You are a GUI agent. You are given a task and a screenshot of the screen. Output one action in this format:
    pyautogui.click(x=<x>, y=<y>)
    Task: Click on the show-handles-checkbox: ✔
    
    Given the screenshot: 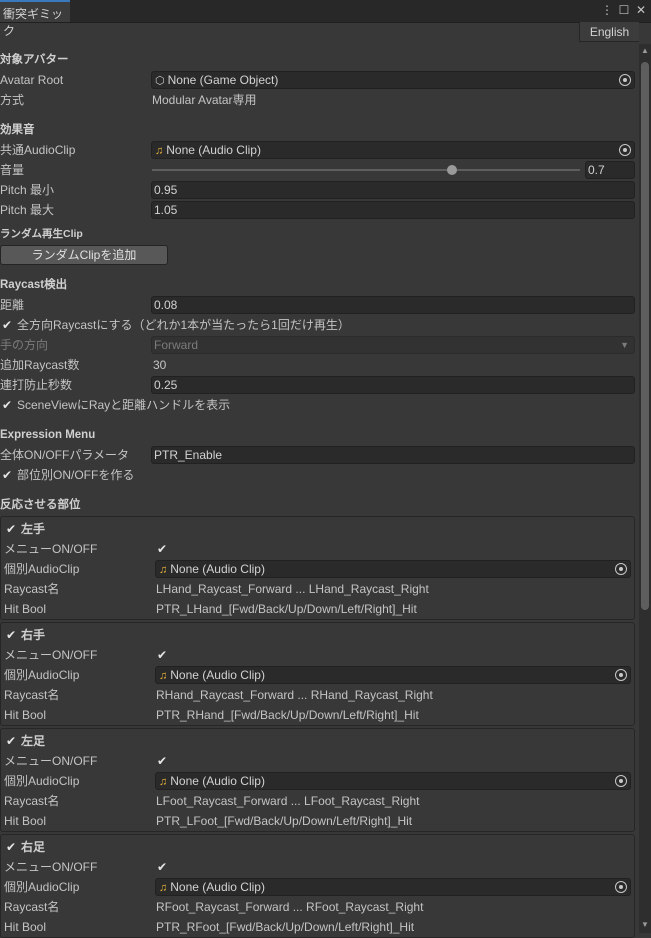 What is the action you would take?
    pyautogui.click(x=7, y=405)
    